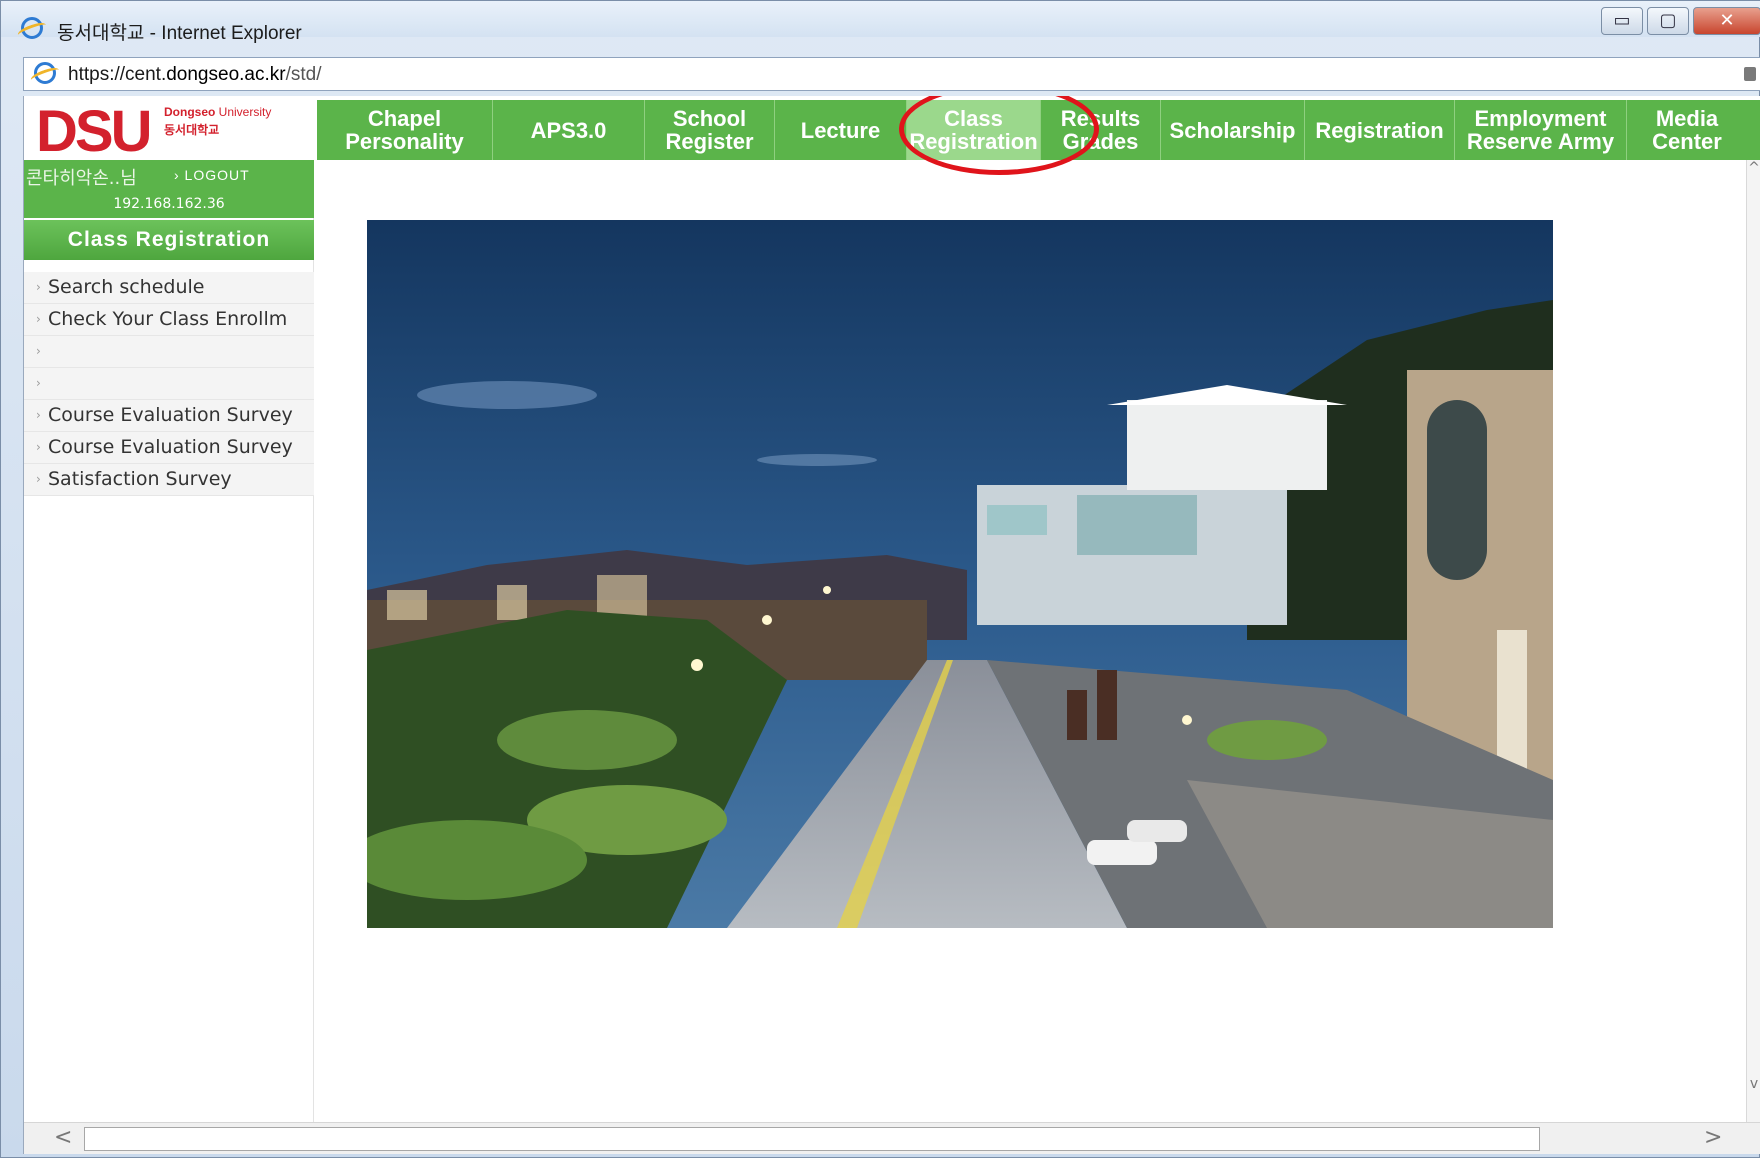 The width and height of the screenshot is (1760, 1158). Describe the element at coordinates (880, 22) in the screenshot. I see `title-bar: 동서대학교 - Internet Explorer ▭ ▢ ✕` at that location.